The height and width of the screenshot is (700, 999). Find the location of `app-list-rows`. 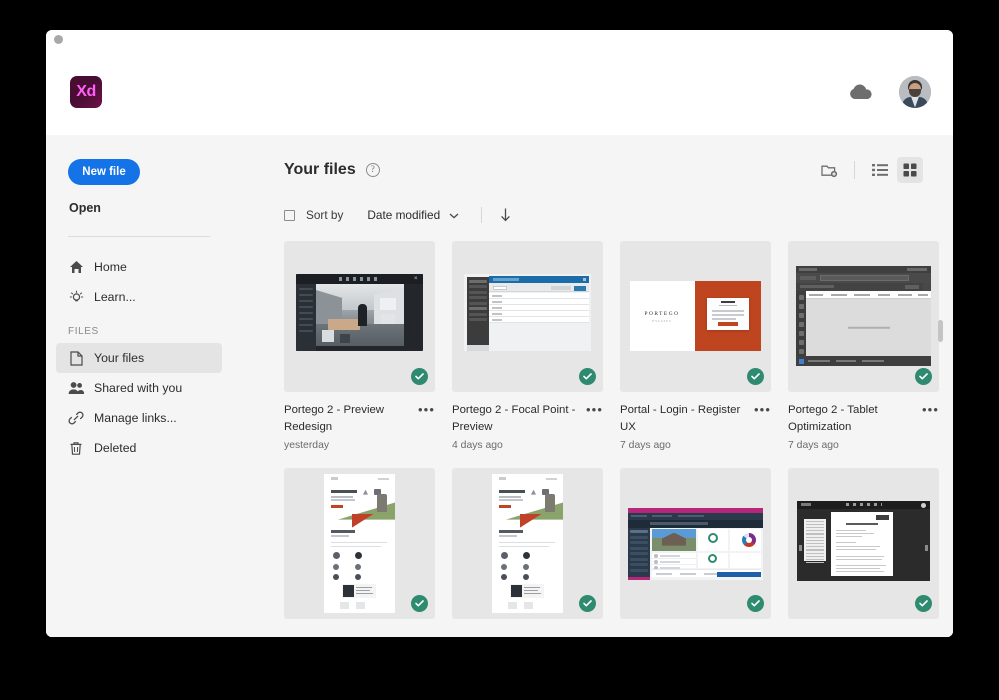

app-list-rows is located at coordinates (539, 308).